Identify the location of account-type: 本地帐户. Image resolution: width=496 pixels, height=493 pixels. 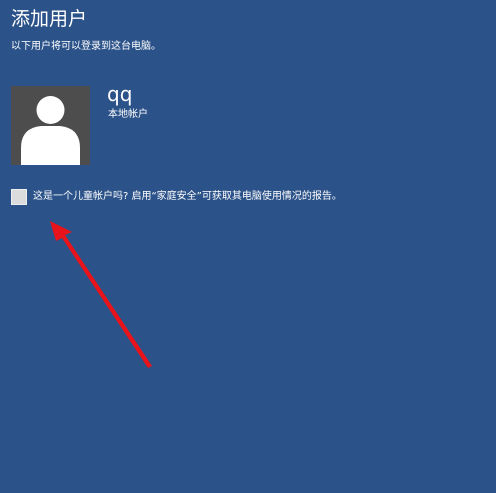
(128, 114).